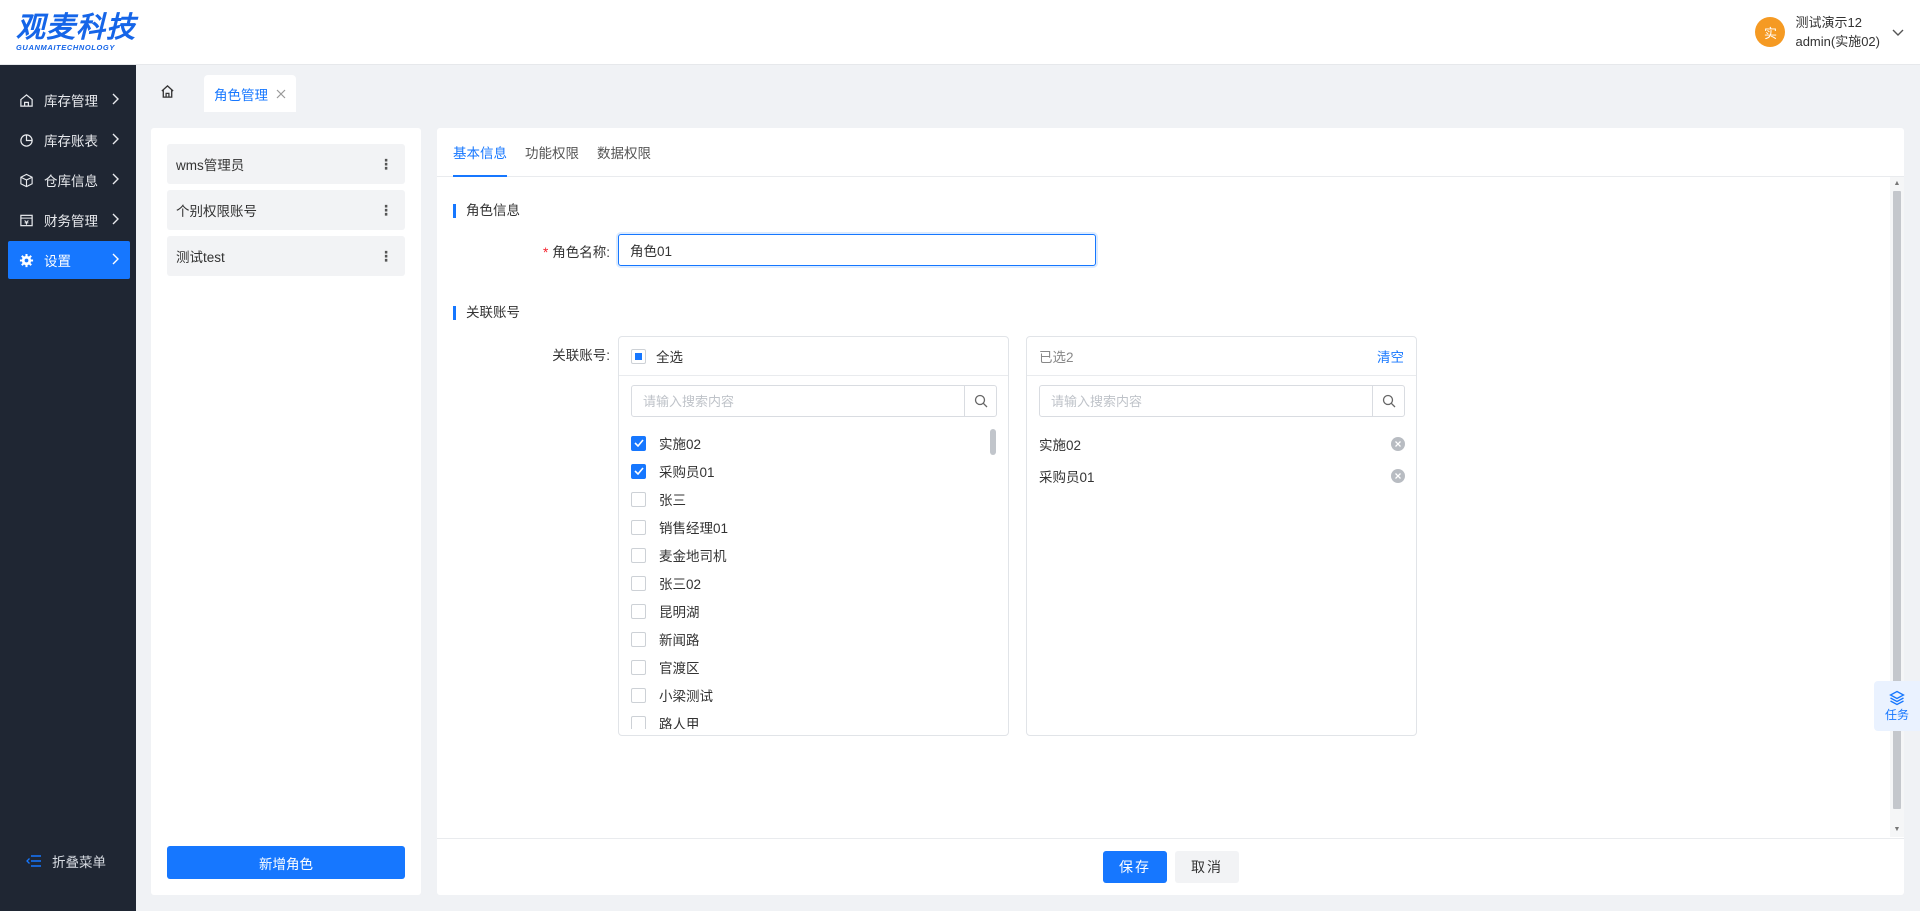 Image resolution: width=1920 pixels, height=911 pixels. I want to click on selected-count: 已选2, so click(1056, 357).